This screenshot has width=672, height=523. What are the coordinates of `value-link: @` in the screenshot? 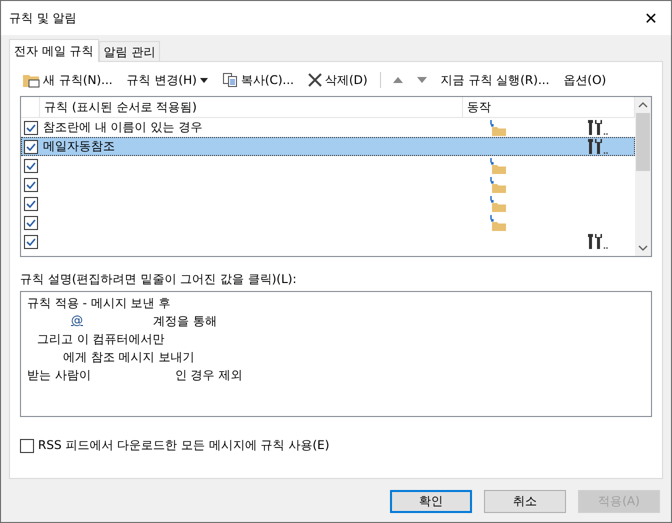 It's located at (77, 322).